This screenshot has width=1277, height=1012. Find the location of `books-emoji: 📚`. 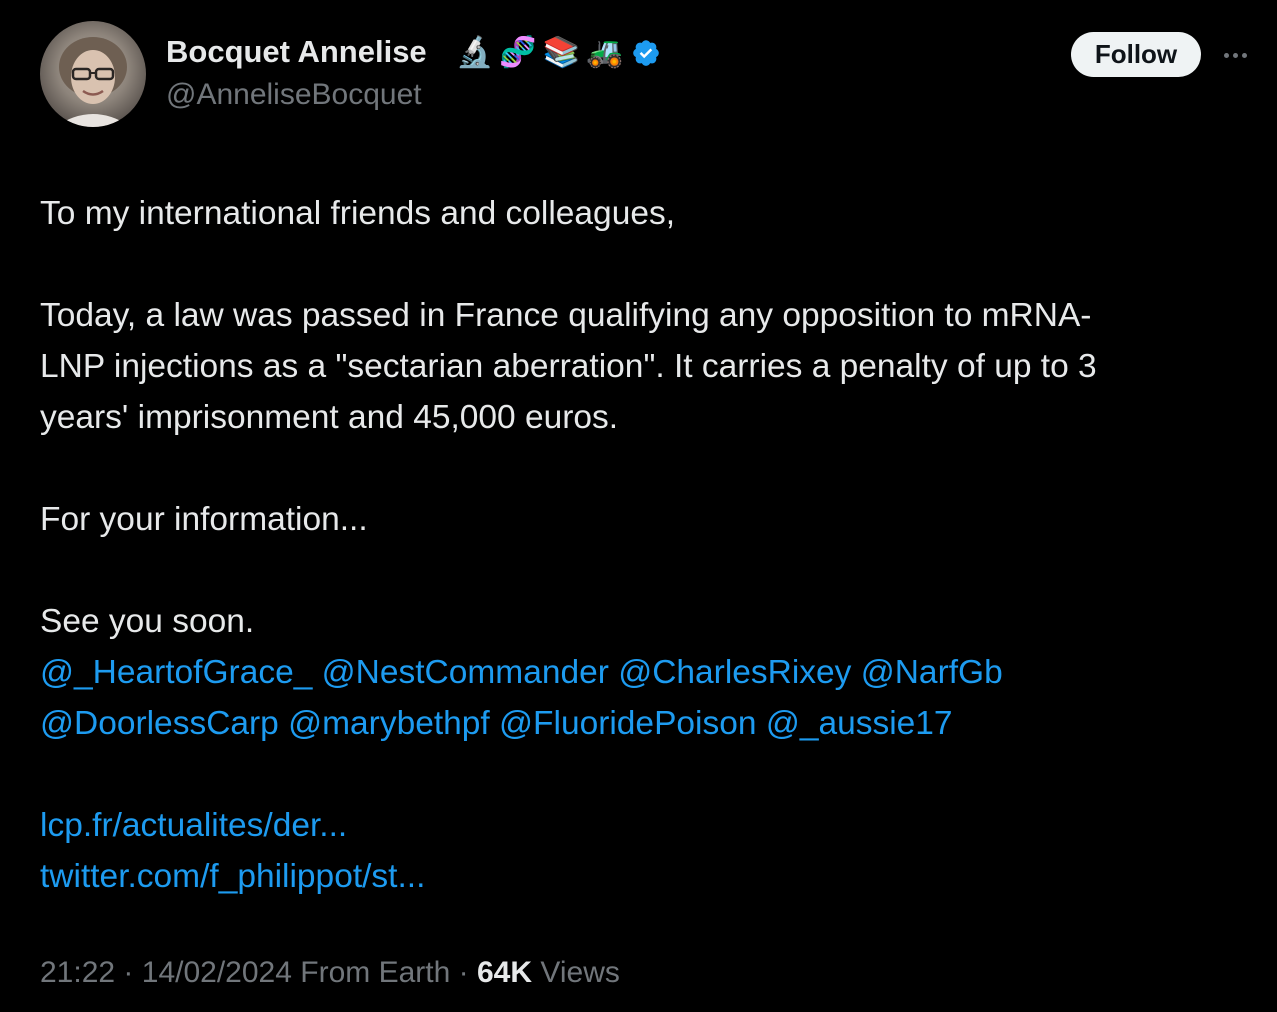

books-emoji: 📚 is located at coordinates (561, 52).